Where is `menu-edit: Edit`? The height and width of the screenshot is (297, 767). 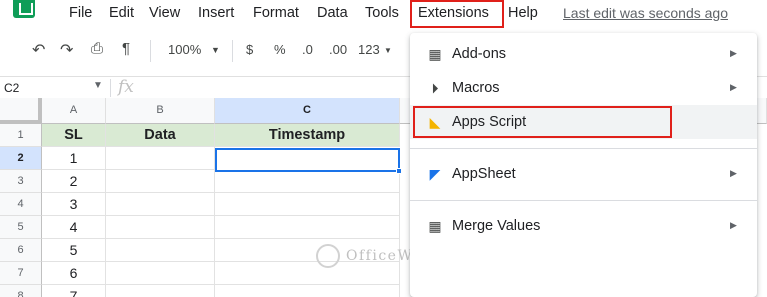 menu-edit: Edit is located at coordinates (121, 13).